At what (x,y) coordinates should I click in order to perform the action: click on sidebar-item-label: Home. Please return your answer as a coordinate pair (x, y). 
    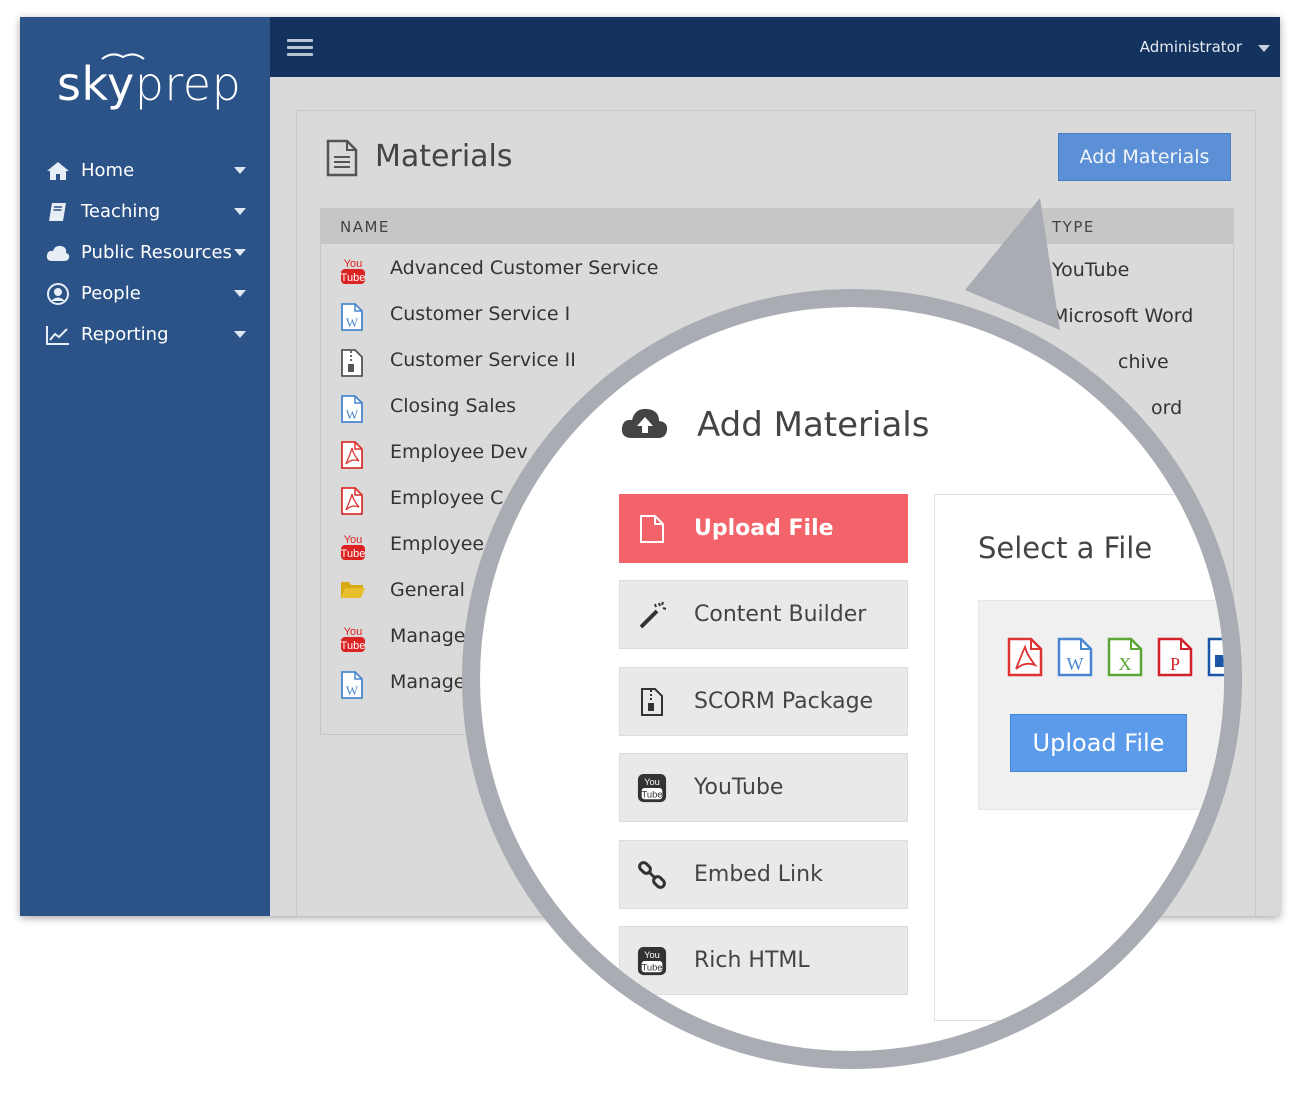
    Looking at the image, I should click on (108, 170).